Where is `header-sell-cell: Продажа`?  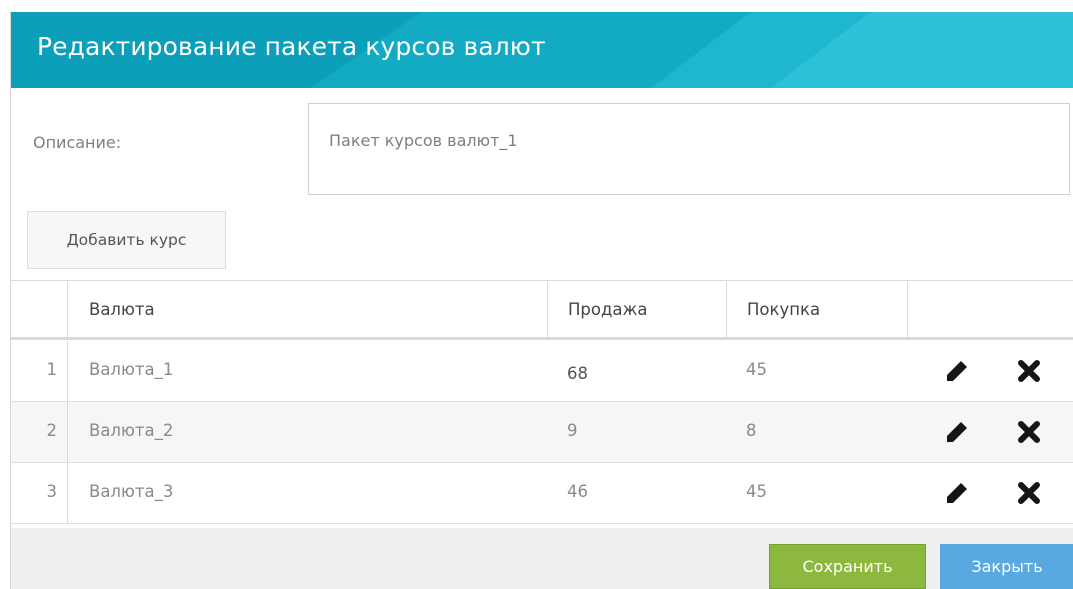 header-sell-cell: Продажа is located at coordinates (636, 309).